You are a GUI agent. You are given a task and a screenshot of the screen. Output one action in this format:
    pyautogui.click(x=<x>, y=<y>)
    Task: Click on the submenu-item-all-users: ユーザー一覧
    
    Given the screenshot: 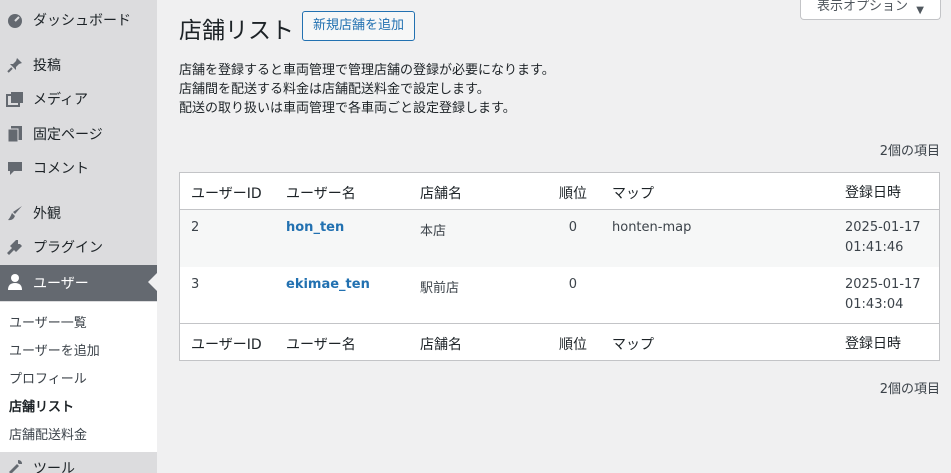 What is the action you would take?
    pyautogui.click(x=48, y=321)
    